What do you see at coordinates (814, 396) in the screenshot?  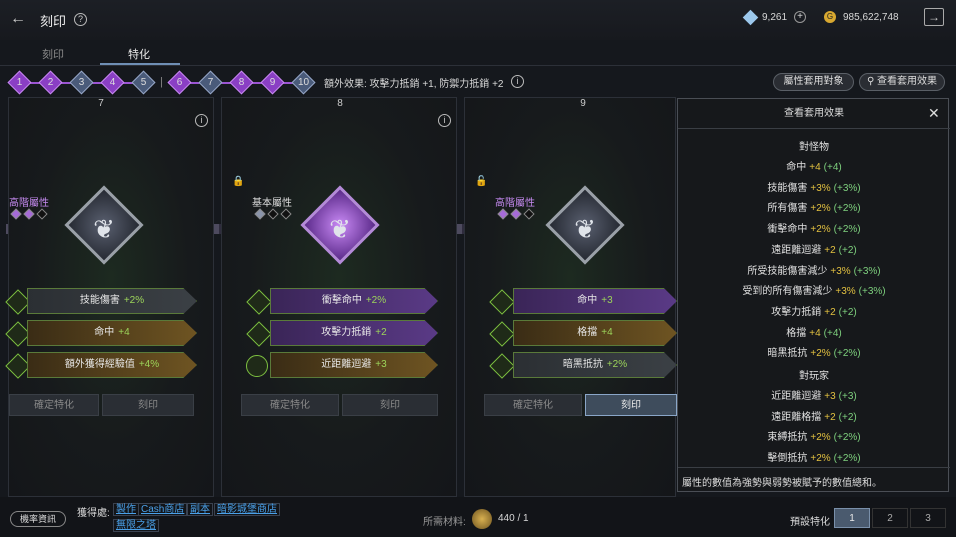 I see `effect-row: 近距離迴避 +3 (+3)` at bounding box center [814, 396].